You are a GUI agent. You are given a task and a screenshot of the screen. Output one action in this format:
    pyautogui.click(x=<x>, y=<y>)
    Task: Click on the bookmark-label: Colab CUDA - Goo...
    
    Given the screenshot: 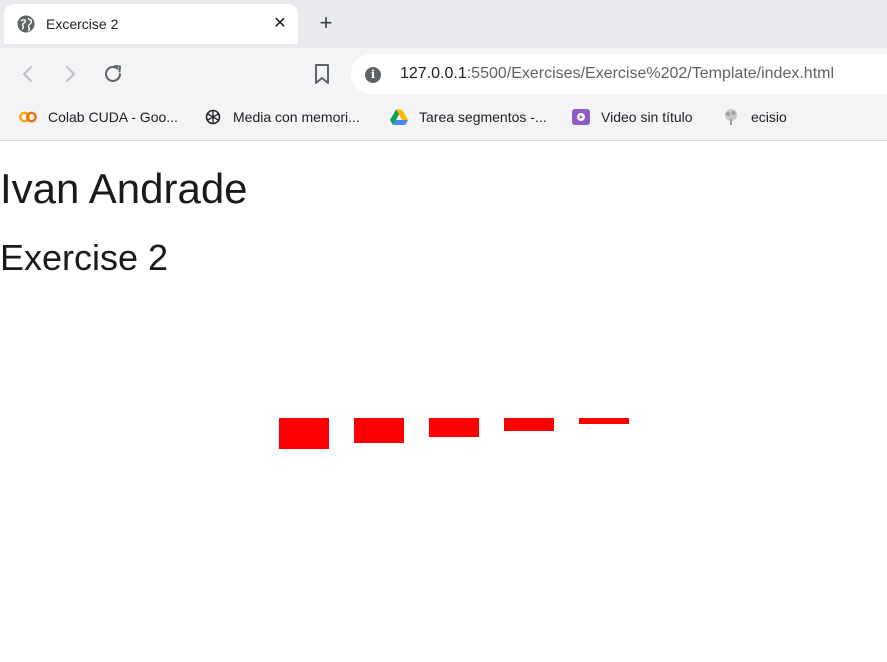 What is the action you would take?
    pyautogui.click(x=113, y=117)
    